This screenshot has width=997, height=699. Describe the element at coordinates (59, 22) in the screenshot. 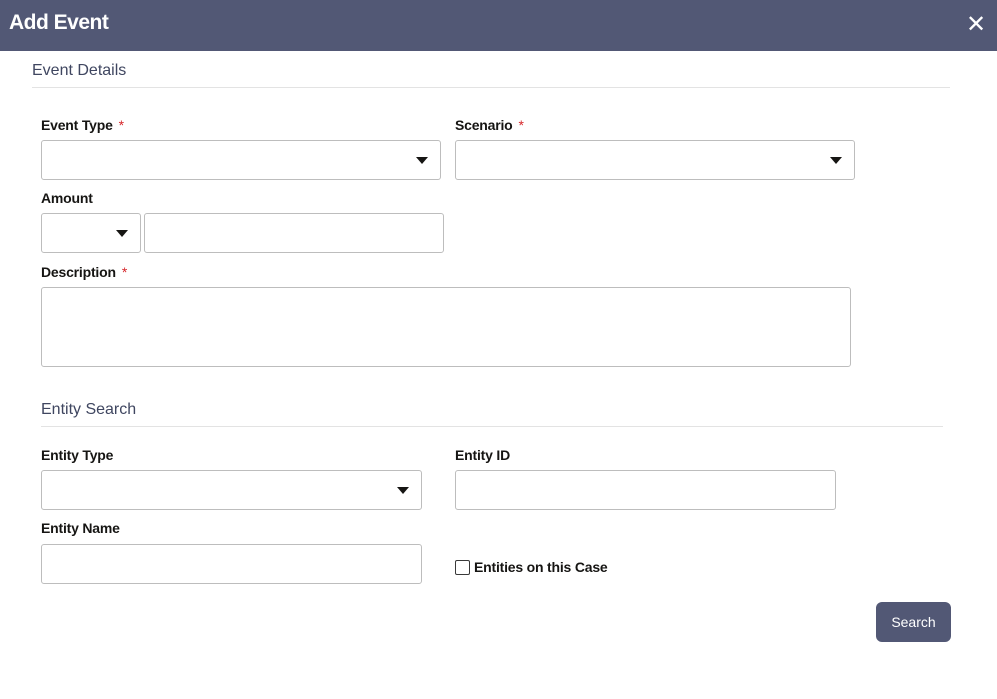

I see `dialog-title: Add Event` at that location.